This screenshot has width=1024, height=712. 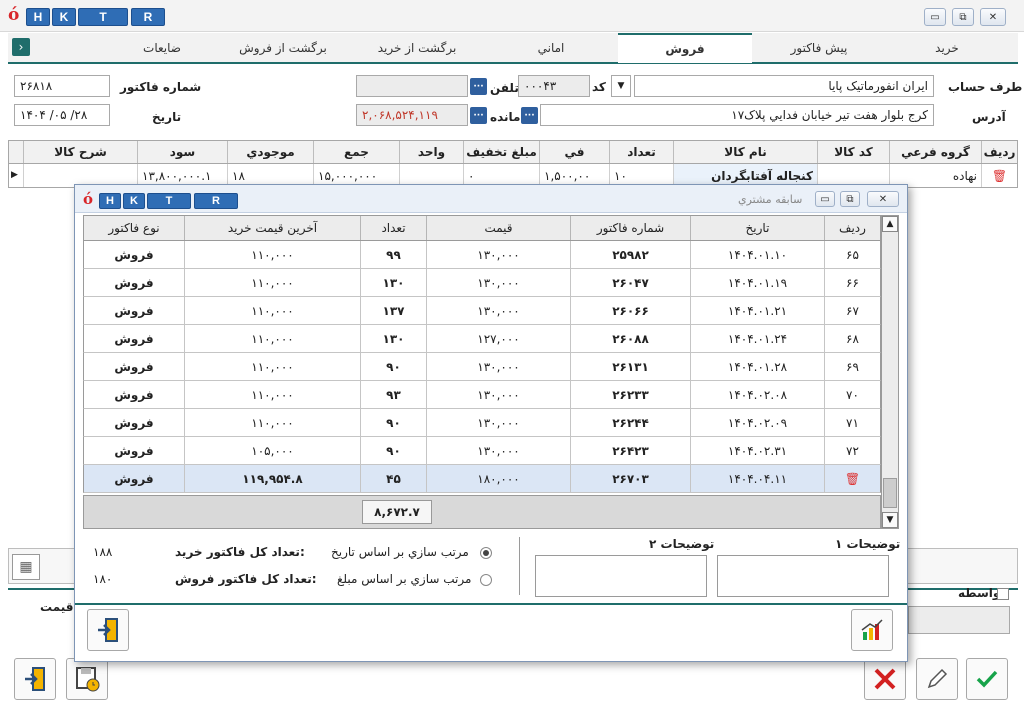 What do you see at coordinates (272, 228) in the screenshot?
I see `hcol-last-buy: آخرين قيمت خريد` at bounding box center [272, 228].